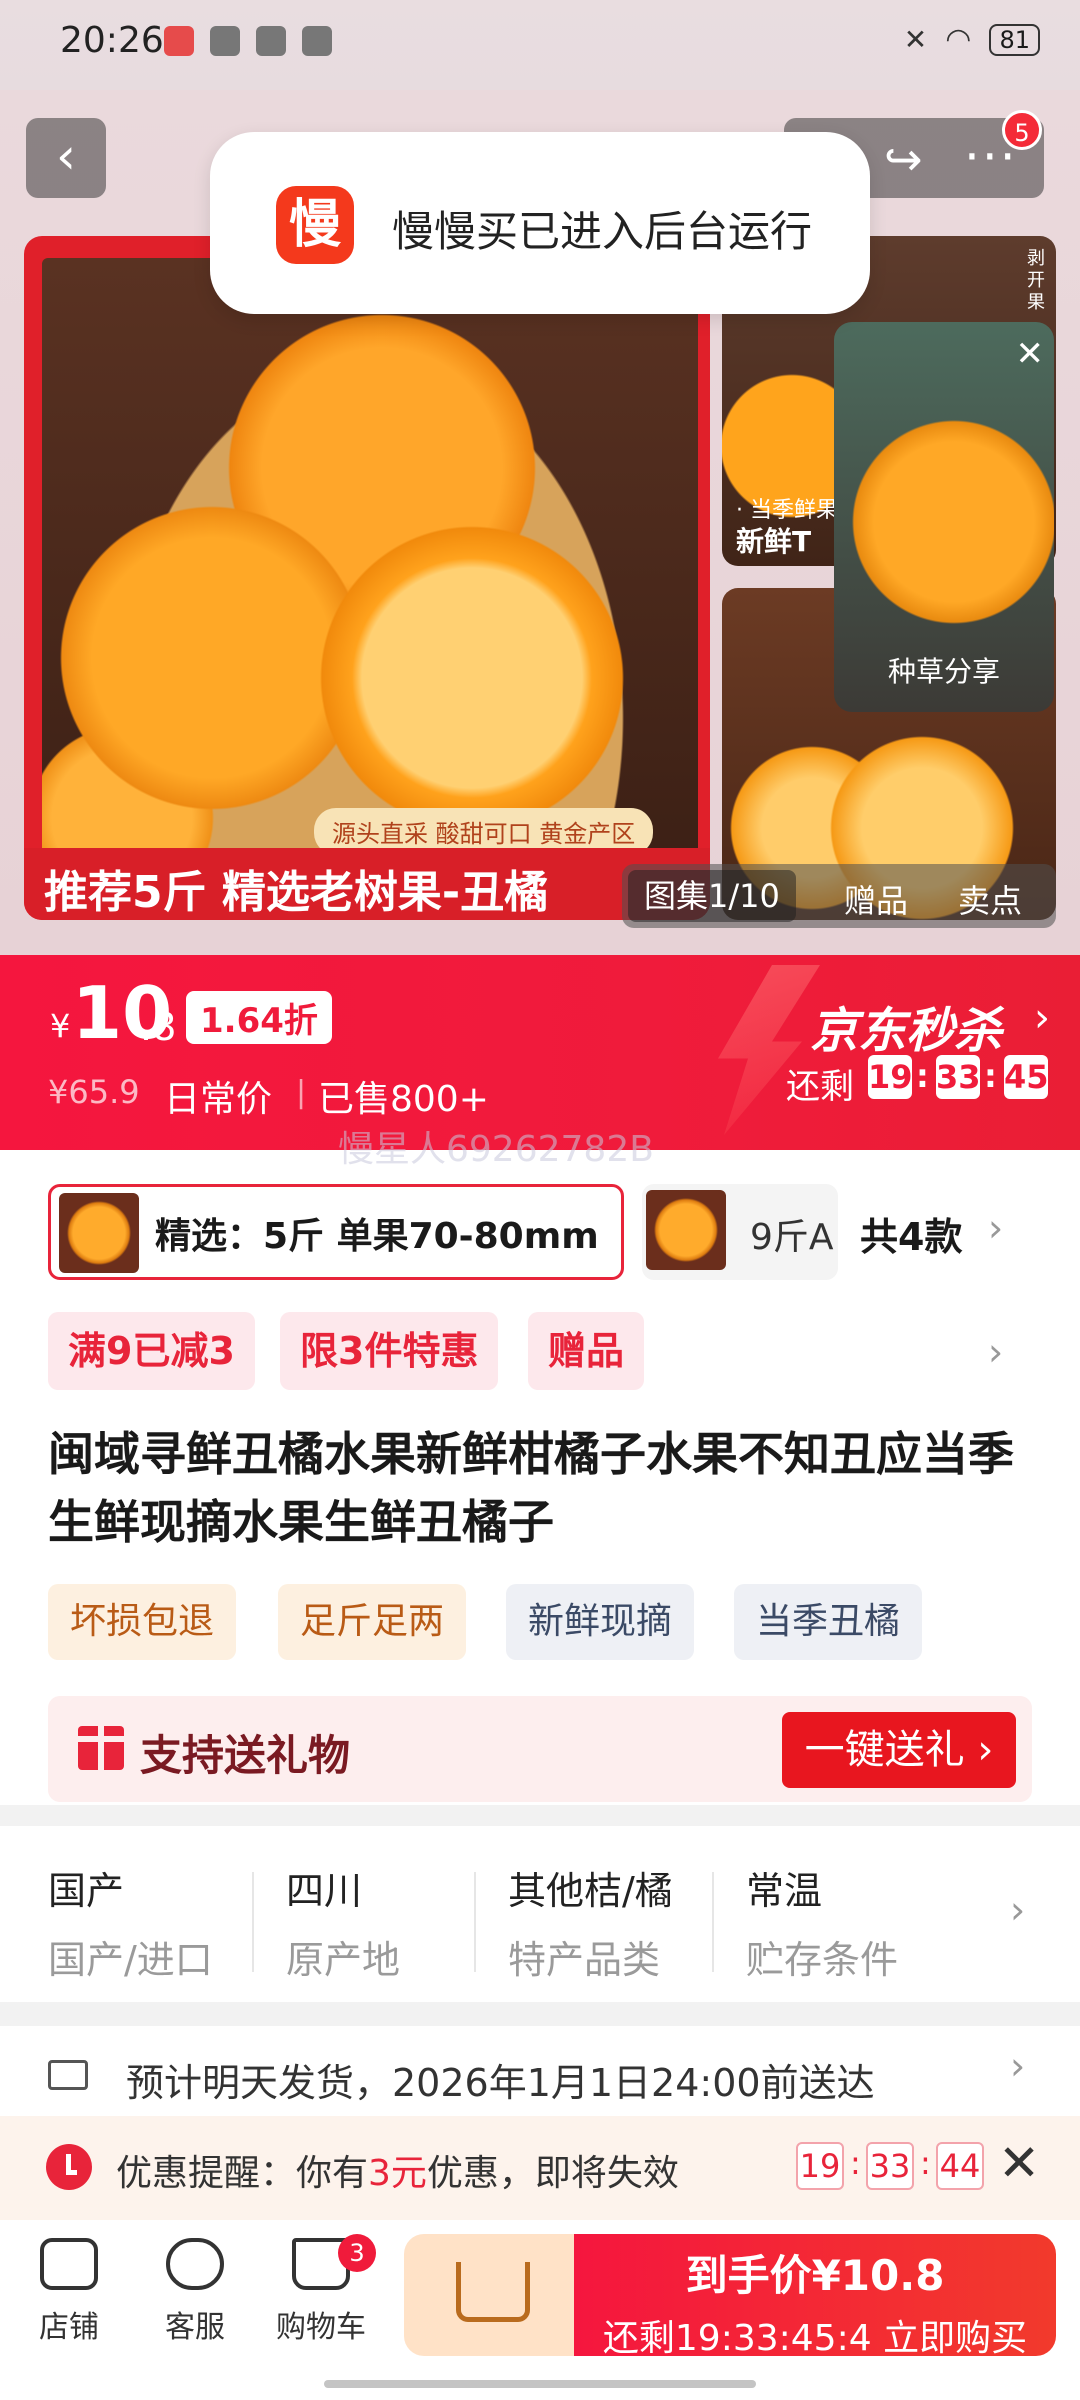 The image size is (1080, 2400). I want to click on thumbnail-caption-large: 新鲜T, so click(774, 541).